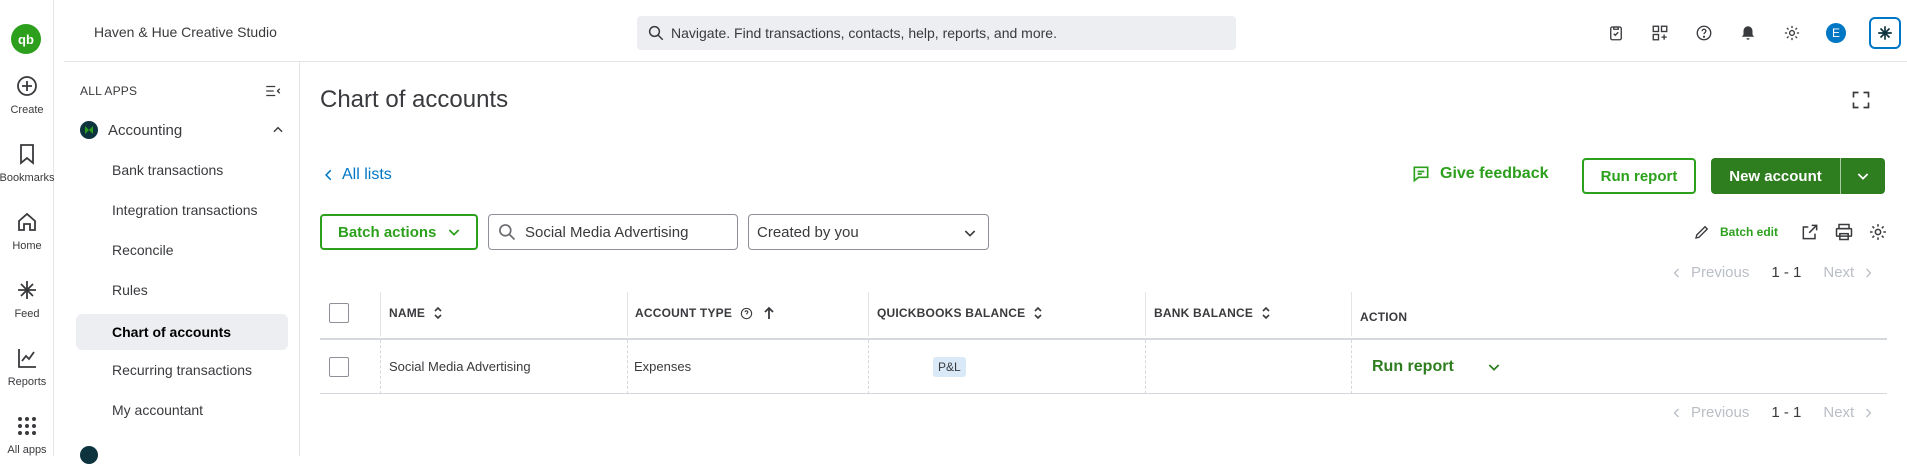 The image size is (1907, 464). What do you see at coordinates (339, 313) in the screenshot?
I see `select-all-checkbox` at bounding box center [339, 313].